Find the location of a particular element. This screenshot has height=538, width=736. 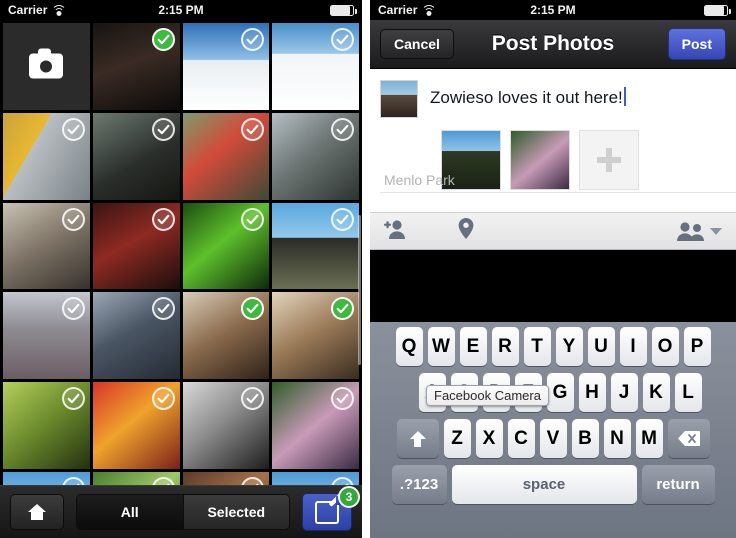

segment-all: All is located at coordinates (130, 512).